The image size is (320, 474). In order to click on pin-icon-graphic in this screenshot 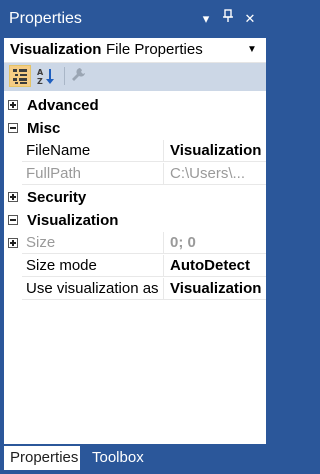, I will do `click(228, 15)`.